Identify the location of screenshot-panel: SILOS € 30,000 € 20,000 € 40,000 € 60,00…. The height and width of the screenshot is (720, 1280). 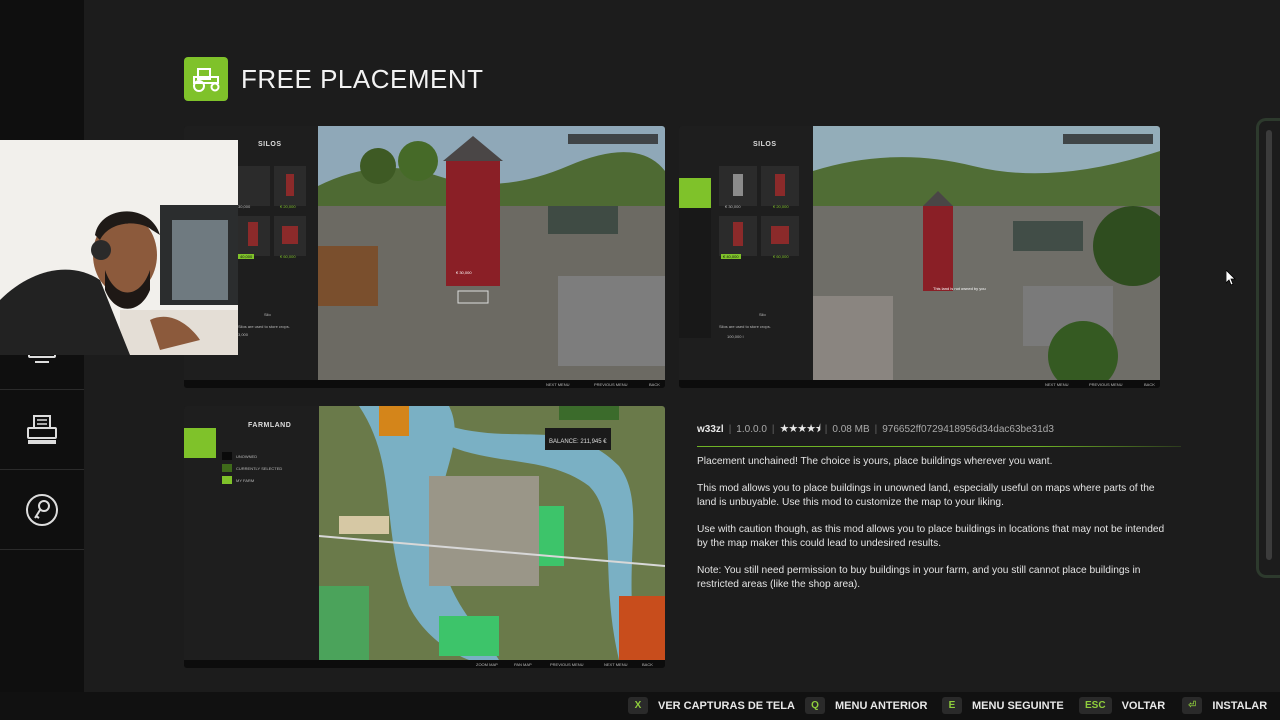
(746, 253).